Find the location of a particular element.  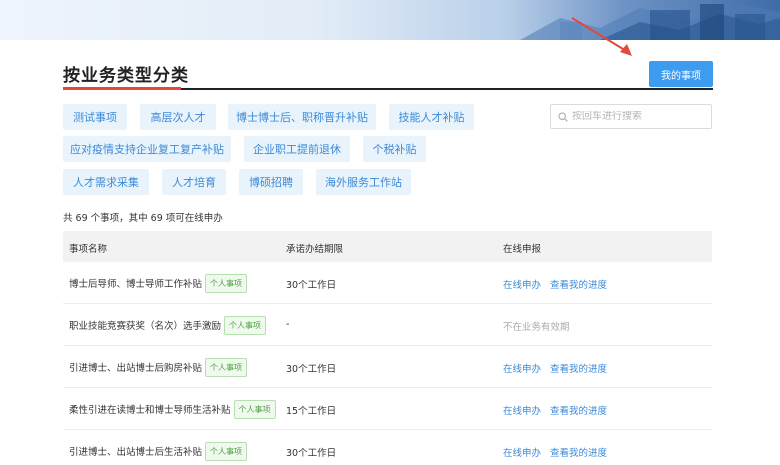

category-tax-subsidy: 个税补贴 is located at coordinates (394, 149).